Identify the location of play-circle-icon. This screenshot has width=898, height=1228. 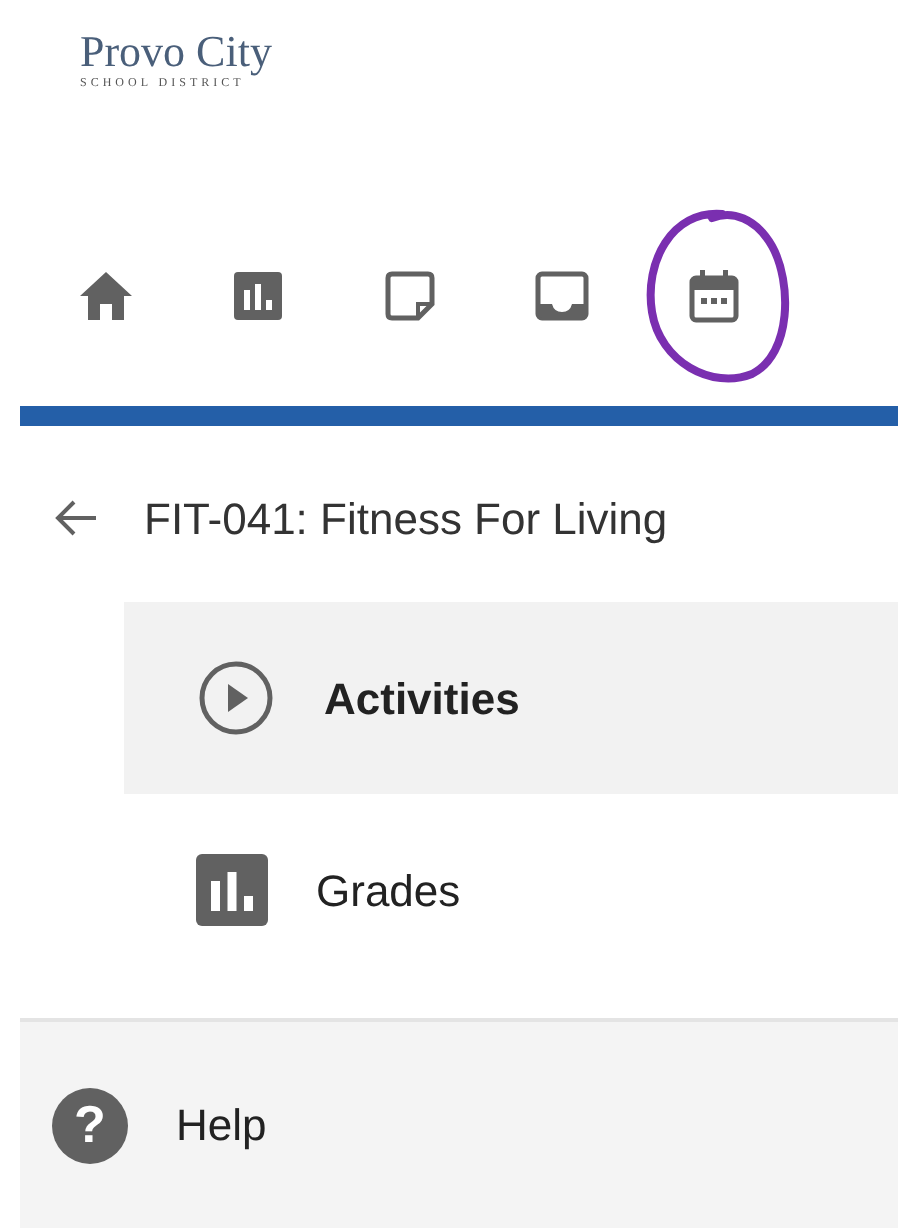
(236, 698).